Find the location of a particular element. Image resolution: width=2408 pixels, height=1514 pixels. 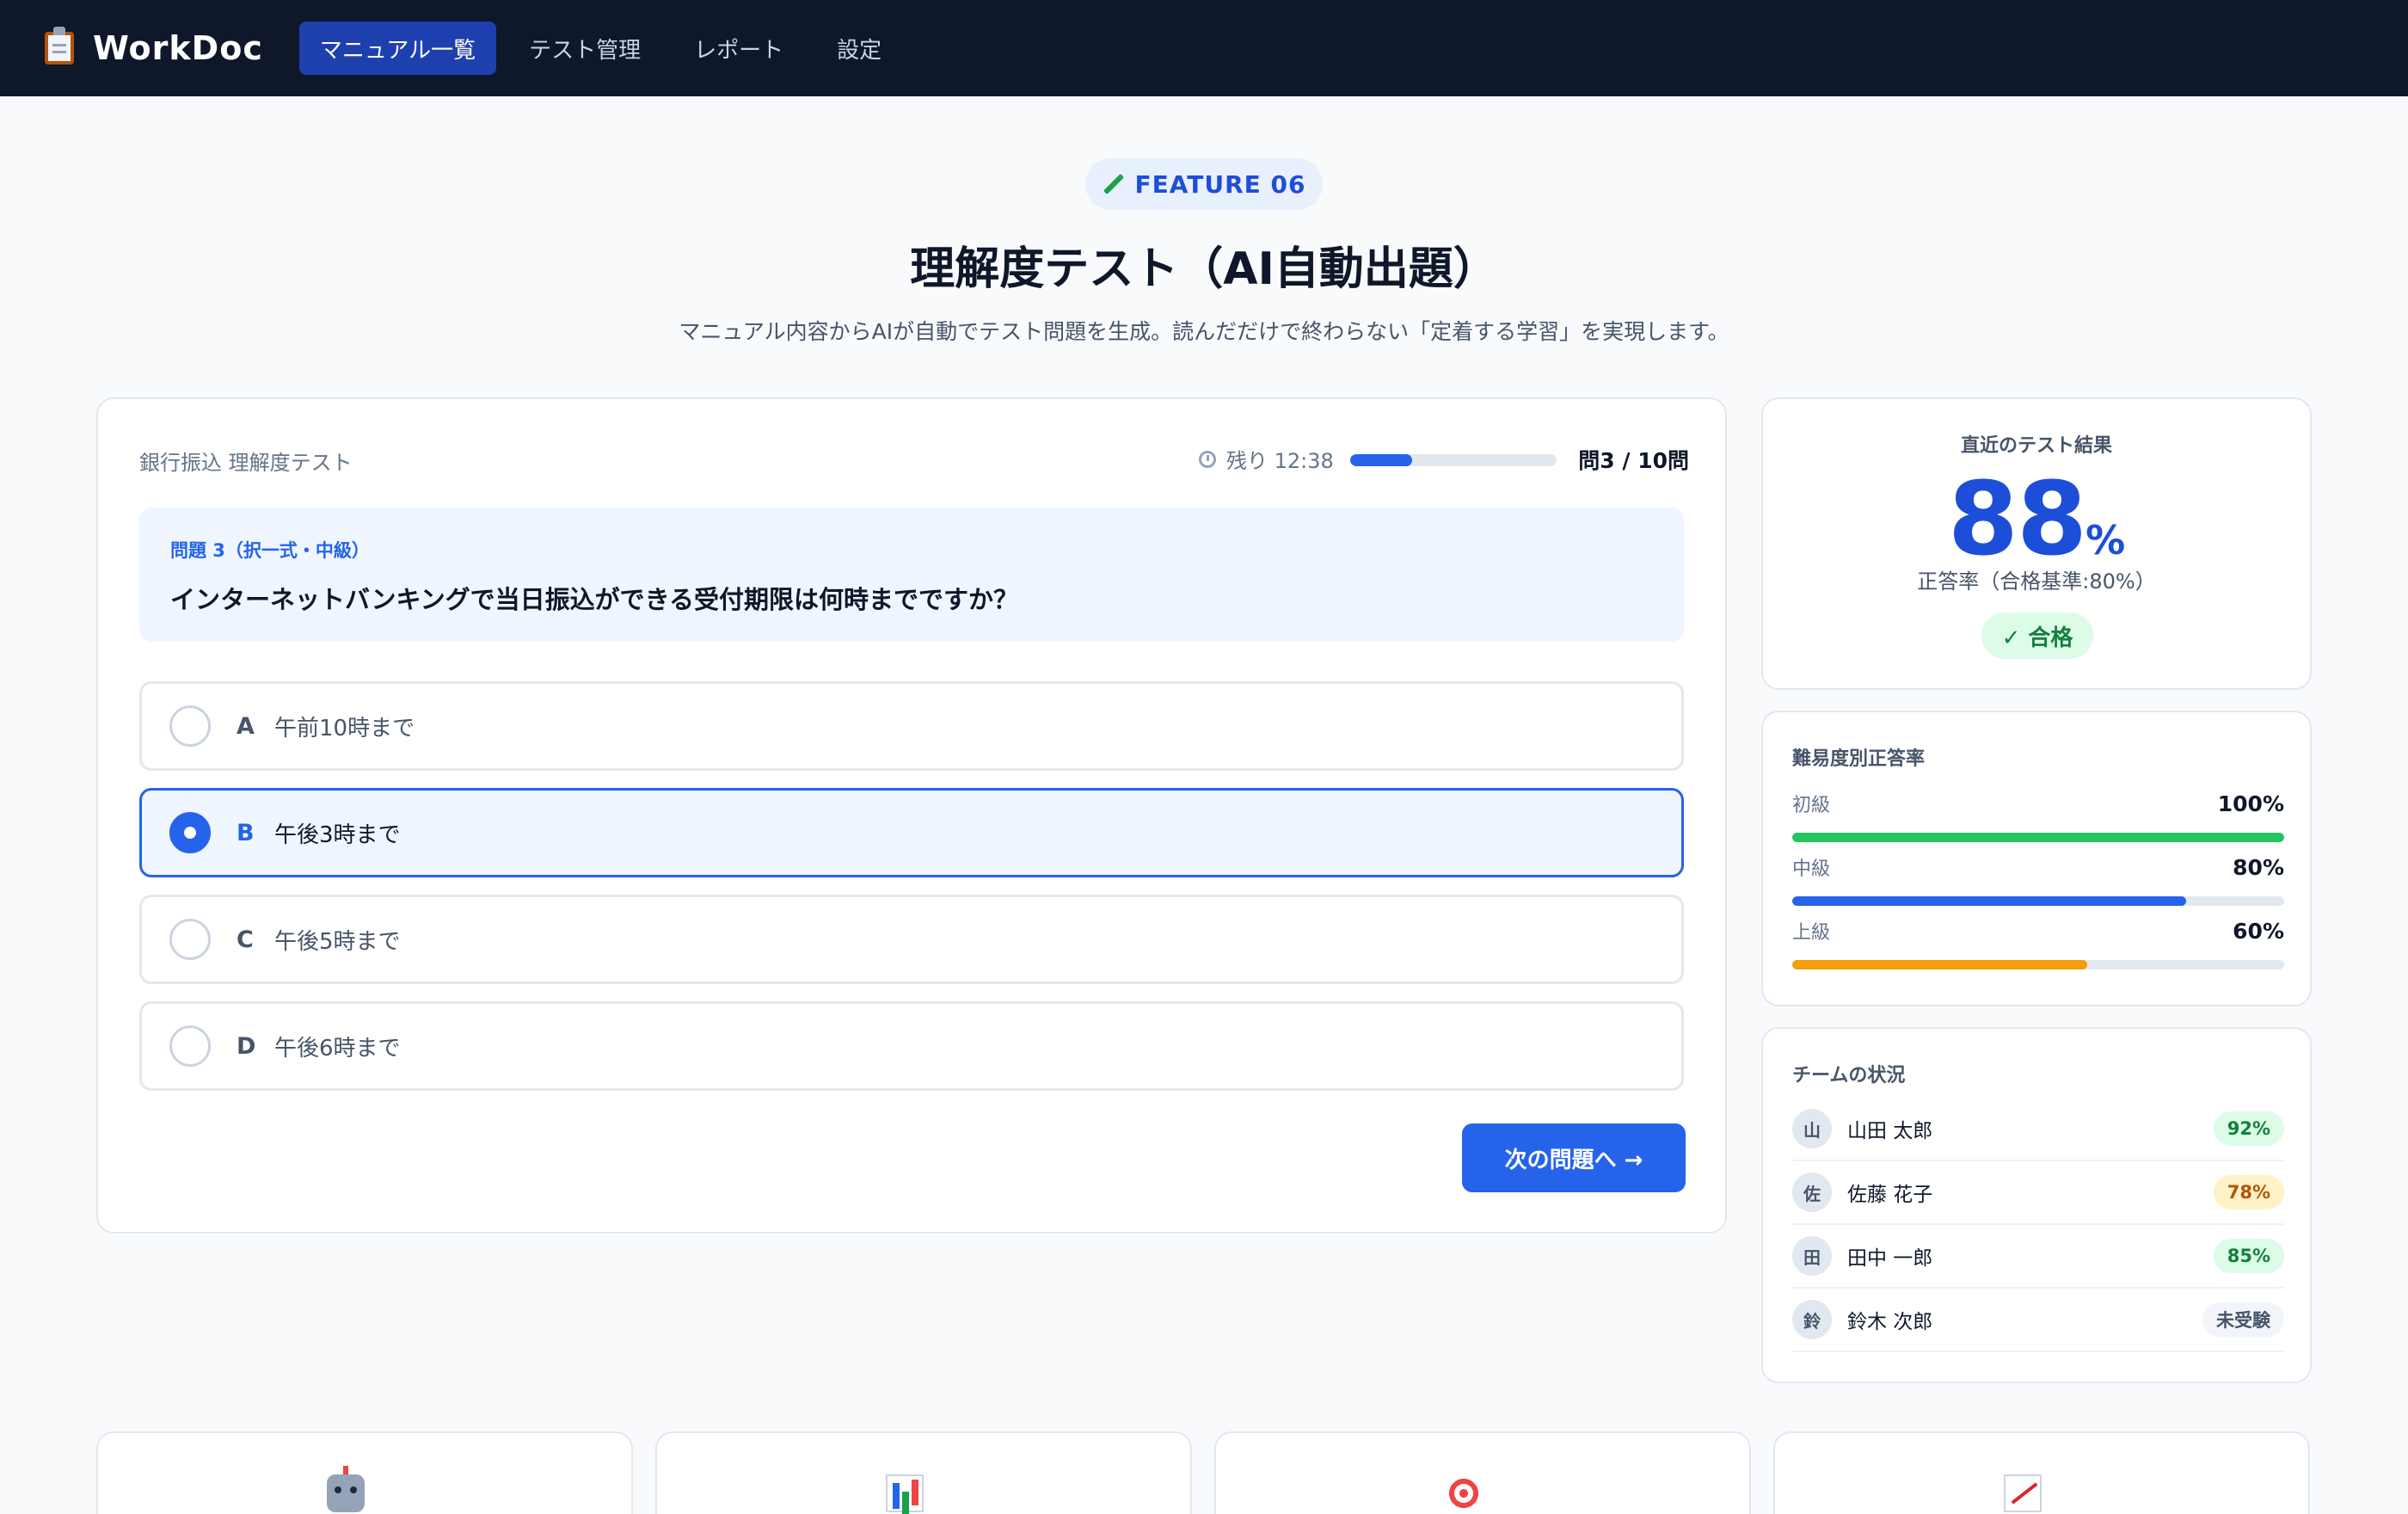

avatar: 佐 is located at coordinates (1812, 1192).